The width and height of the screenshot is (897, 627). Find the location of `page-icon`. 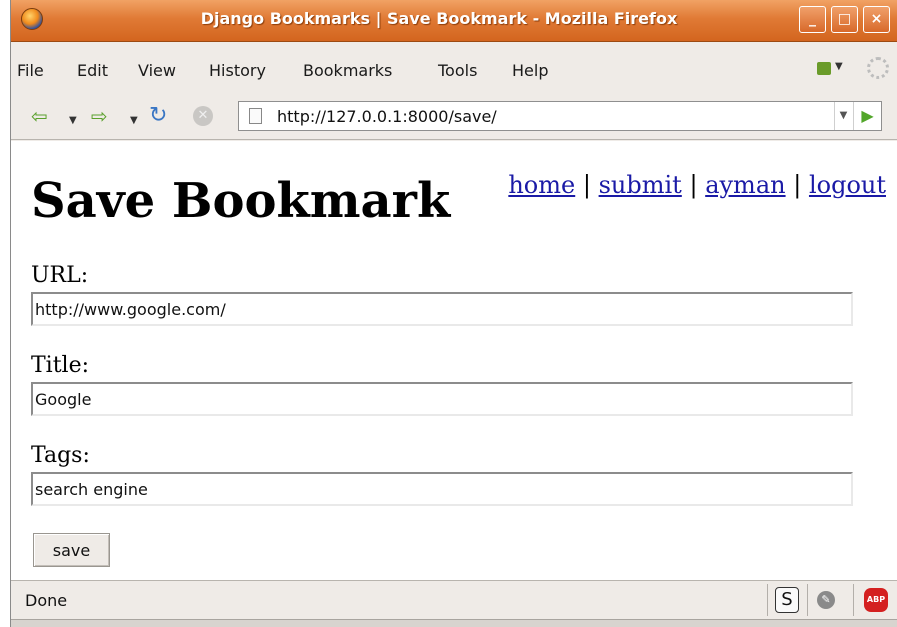

page-icon is located at coordinates (255, 116).